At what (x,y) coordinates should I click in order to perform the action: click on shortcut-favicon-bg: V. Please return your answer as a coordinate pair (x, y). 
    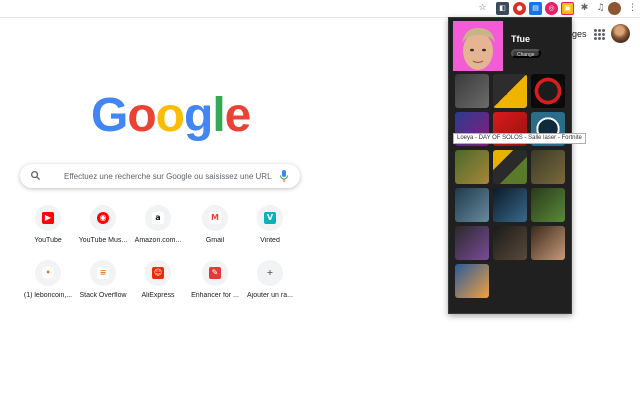
    Looking at the image, I should click on (270, 218).